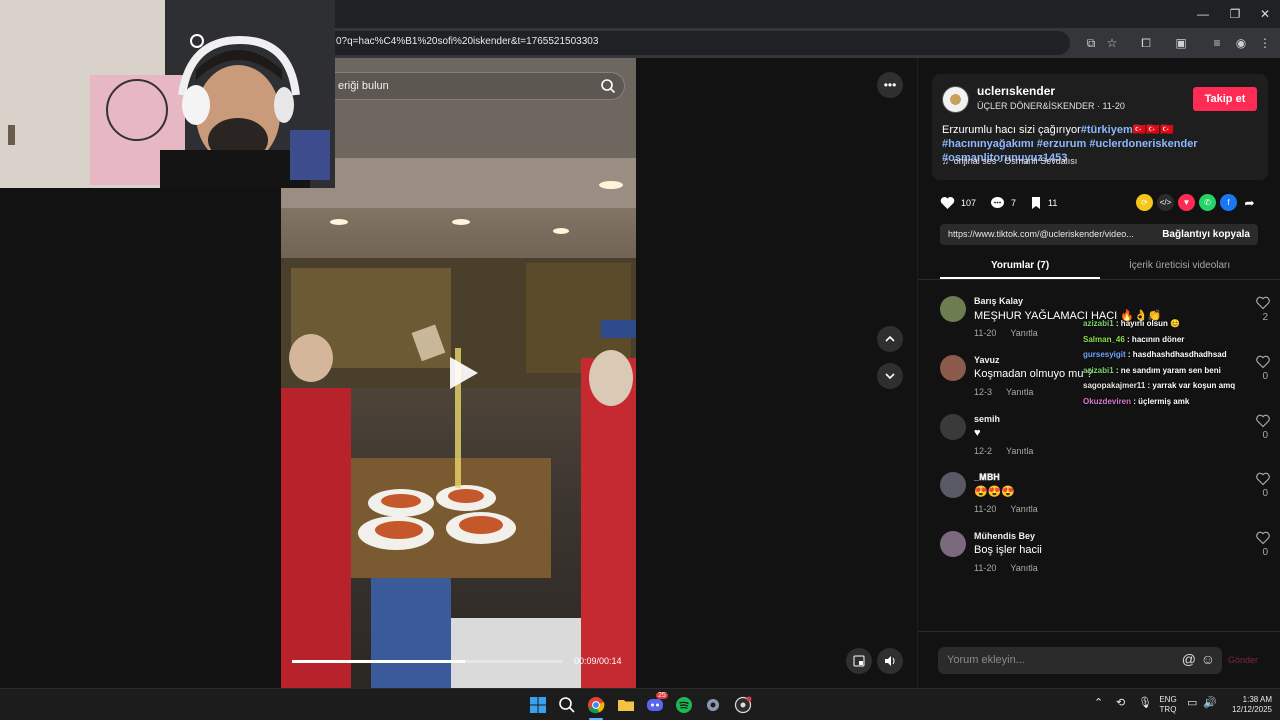  Describe the element at coordinates (1091, 43) in the screenshot. I see `install-app-icon: ⧉` at that location.